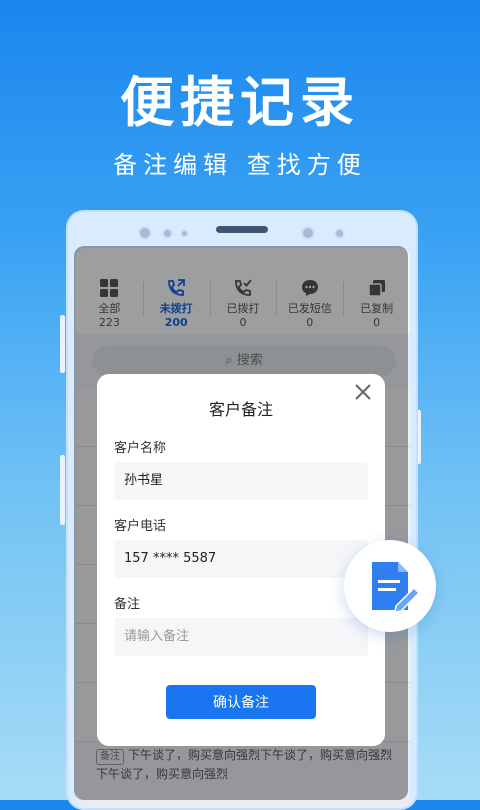 The image size is (480, 810). What do you see at coordinates (140, 526) in the screenshot?
I see `customer-phone-label: 客户电话` at bounding box center [140, 526].